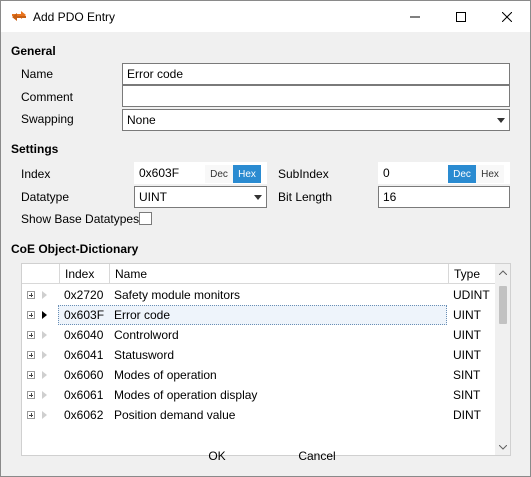 The image size is (531, 477). What do you see at coordinates (80, 219) in the screenshot?
I see `show-base-datatypes-label: Show Base Datatypes` at bounding box center [80, 219].